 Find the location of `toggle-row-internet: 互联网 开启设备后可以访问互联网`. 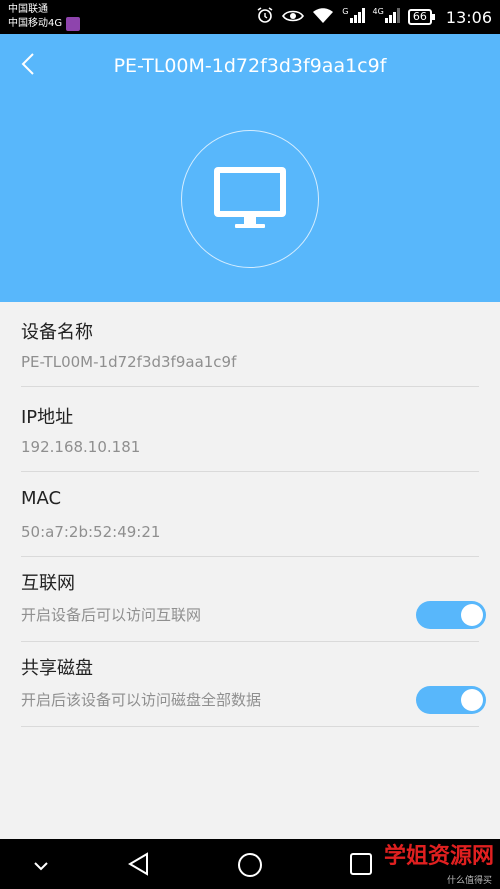

toggle-row-internet: 互联网 开启设备后可以访问互联网 is located at coordinates (253, 599).